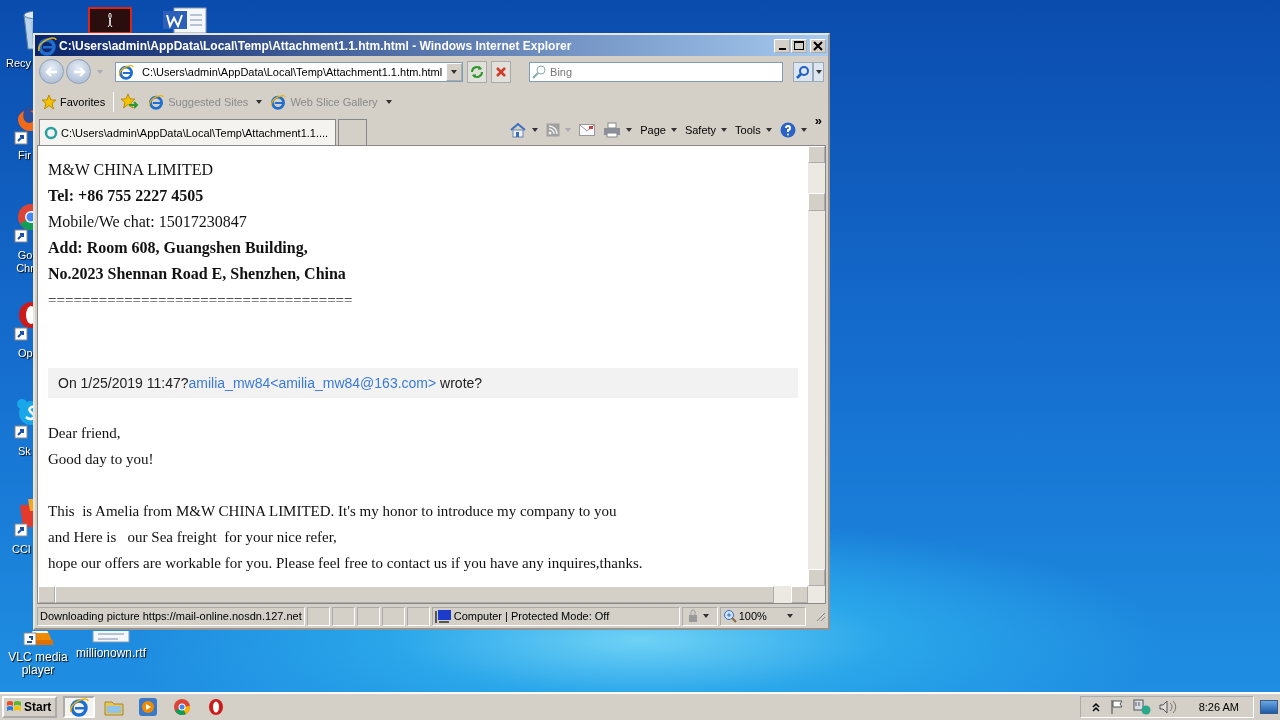 This screenshot has height=720, width=1280. What do you see at coordinates (49, 101) in the screenshot?
I see `star-icon` at bounding box center [49, 101].